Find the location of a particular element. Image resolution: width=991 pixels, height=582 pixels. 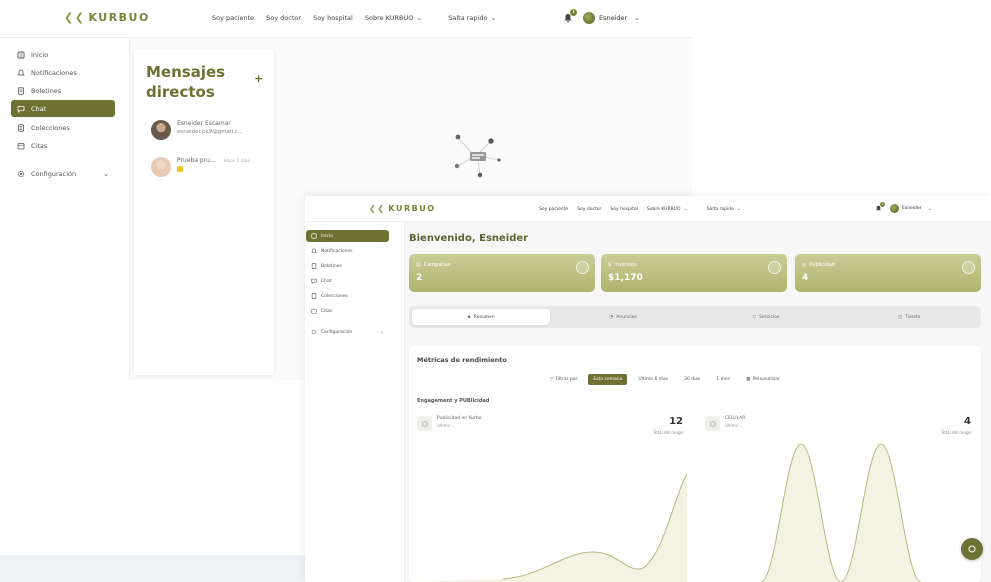

filter-icon: ▽ is located at coordinates (552, 379).